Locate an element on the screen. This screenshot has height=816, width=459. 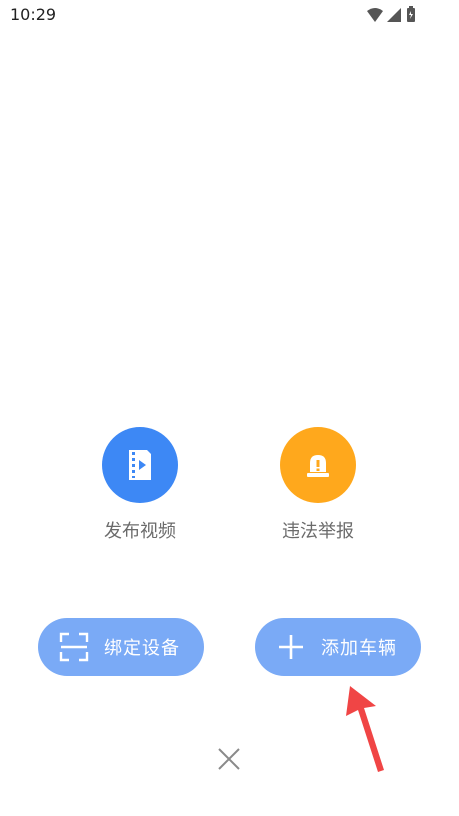
report-violation-action: 违法举报 is located at coordinates (318, 485).